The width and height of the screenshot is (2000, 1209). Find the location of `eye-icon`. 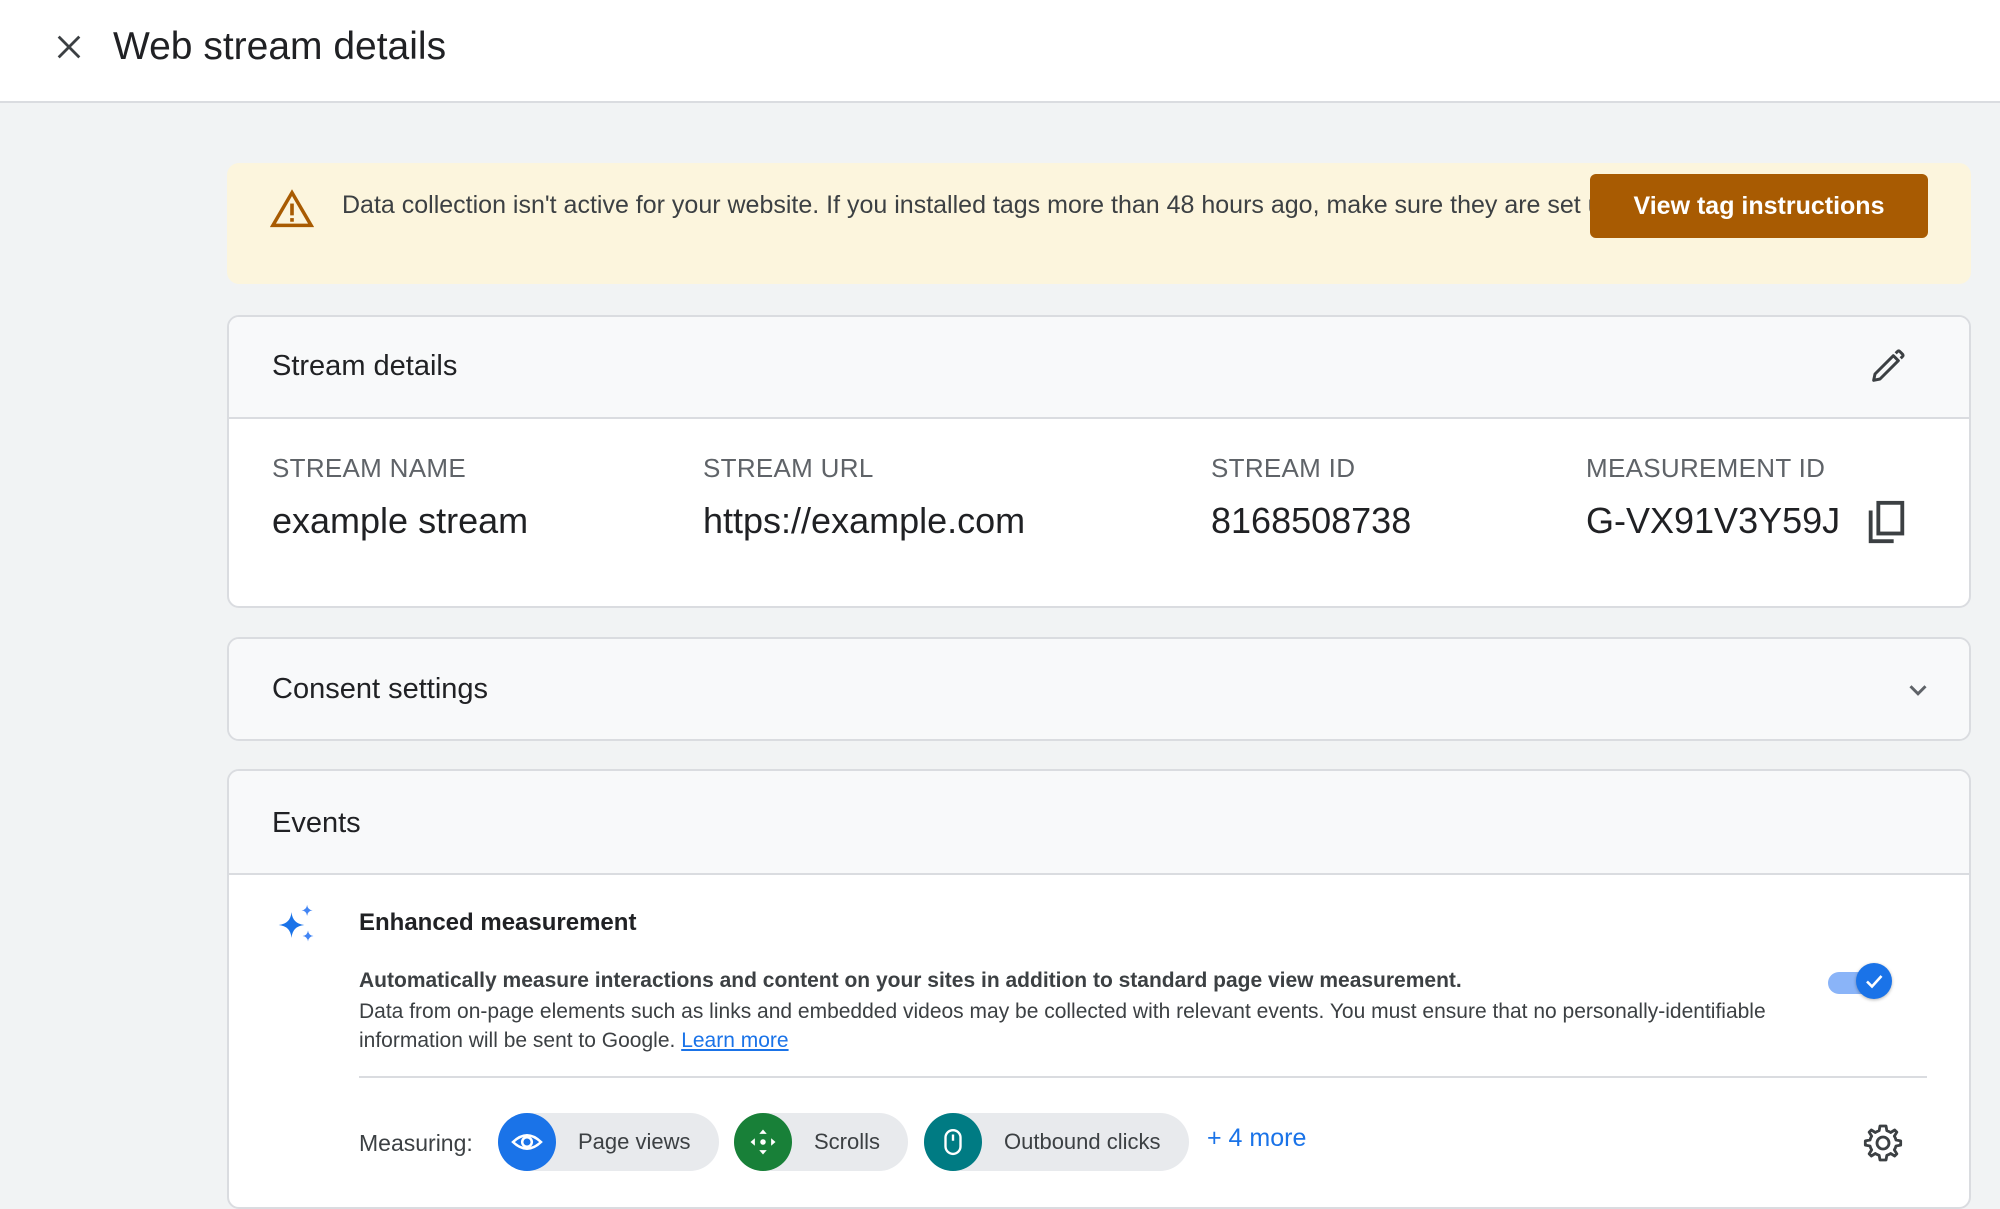

eye-icon is located at coordinates (527, 1142).